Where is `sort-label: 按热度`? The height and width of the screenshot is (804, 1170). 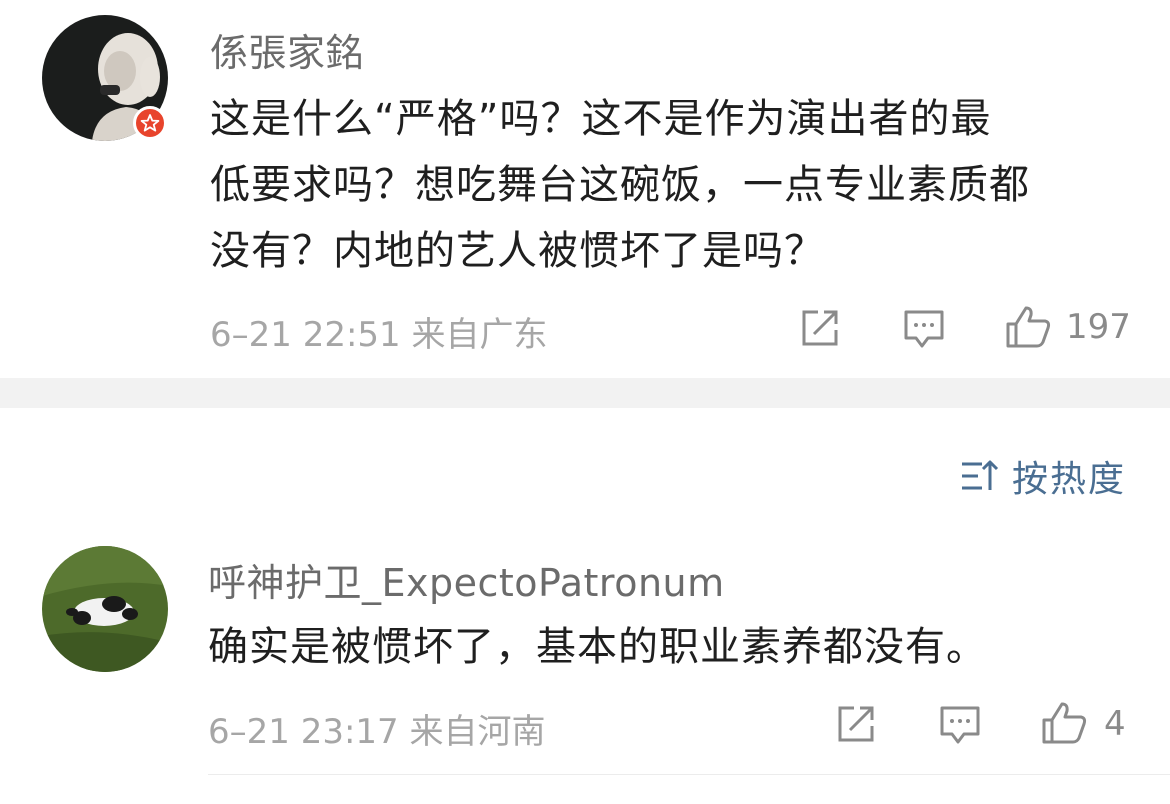 sort-label: 按热度 is located at coordinates (1068, 479).